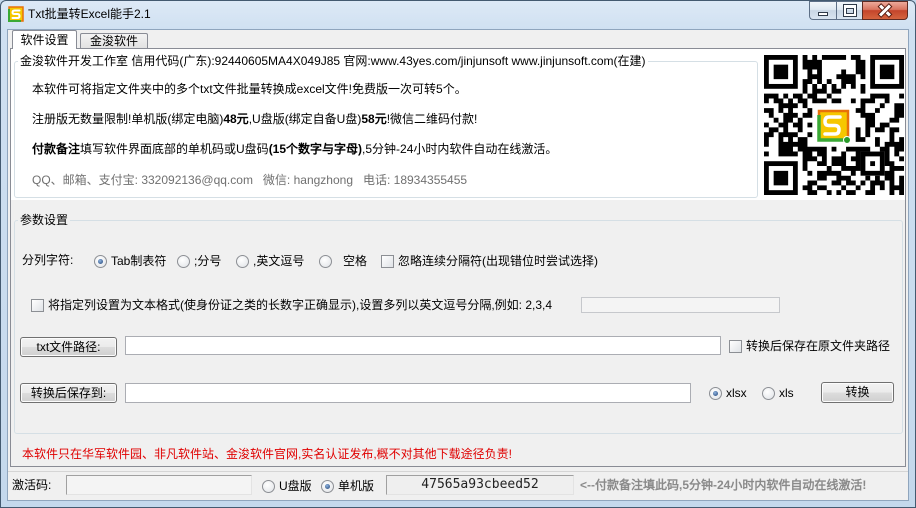  I want to click on code-length-note: (15个数字与字母), so click(315, 149).